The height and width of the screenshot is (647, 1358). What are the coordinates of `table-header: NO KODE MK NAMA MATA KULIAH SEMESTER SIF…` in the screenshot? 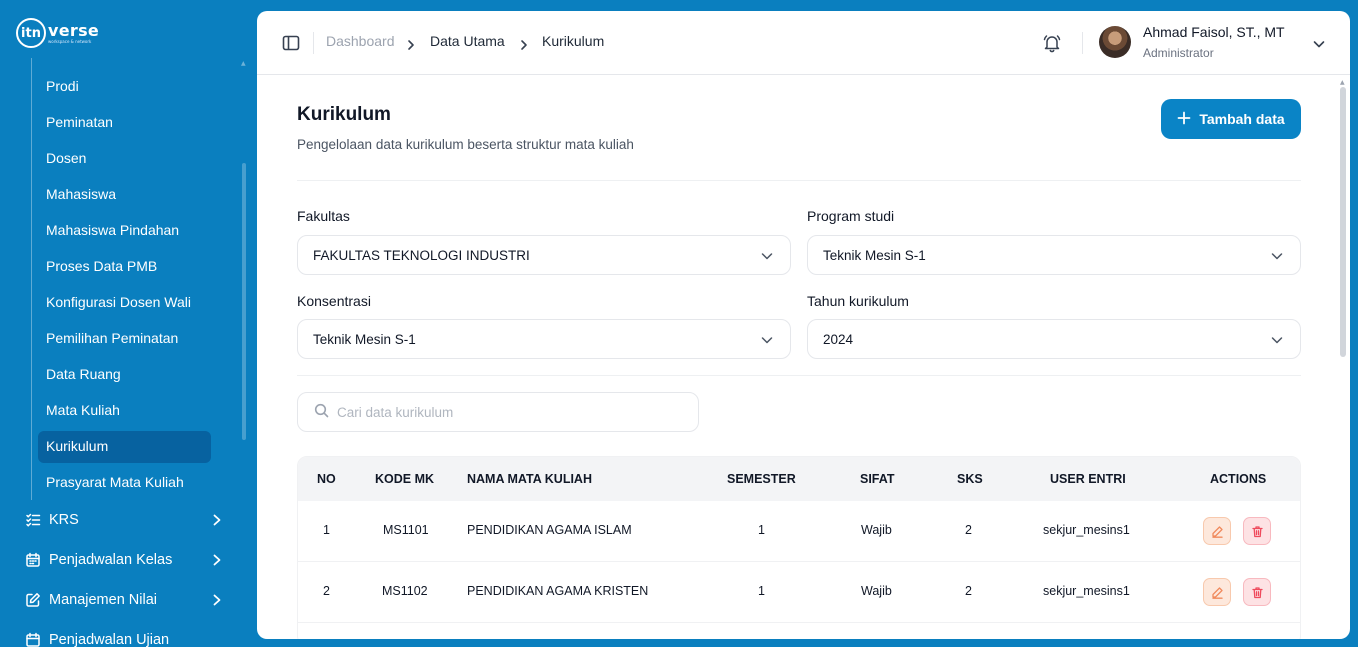 It's located at (799, 479).